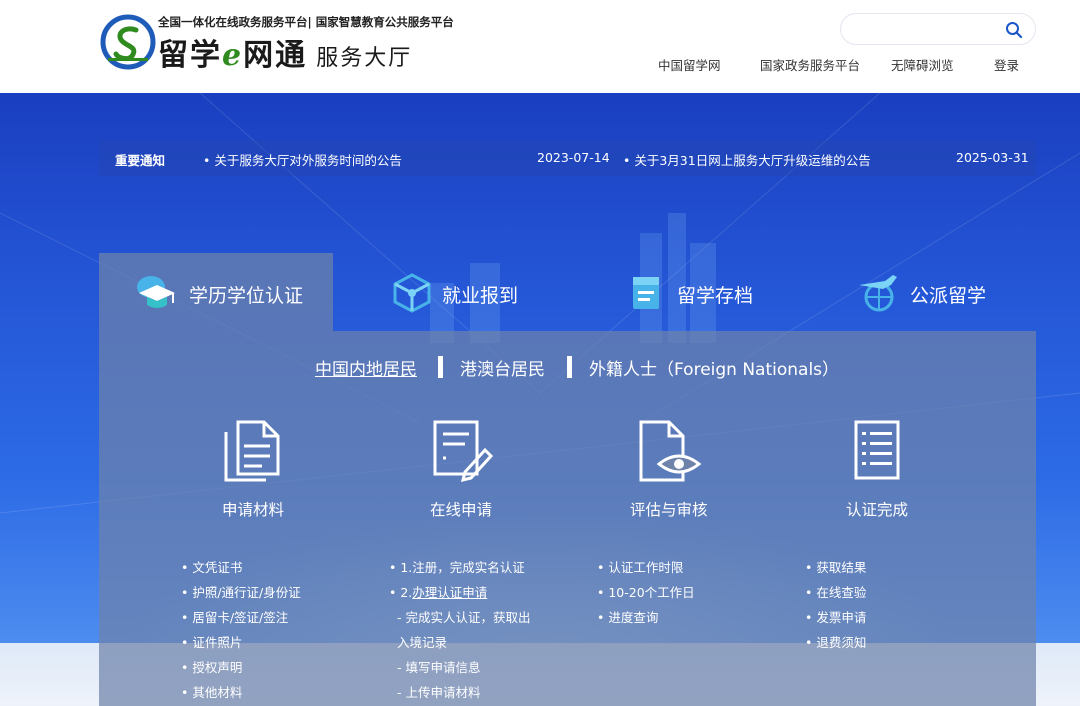  I want to click on list-item: • 退费须知, so click(836, 642).